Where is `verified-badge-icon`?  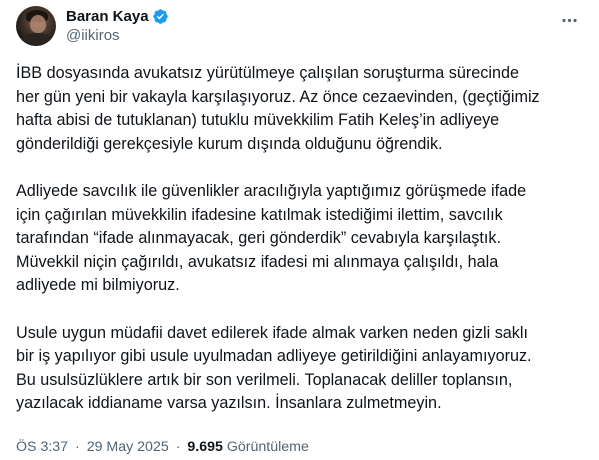 verified-badge-icon is located at coordinates (160, 16).